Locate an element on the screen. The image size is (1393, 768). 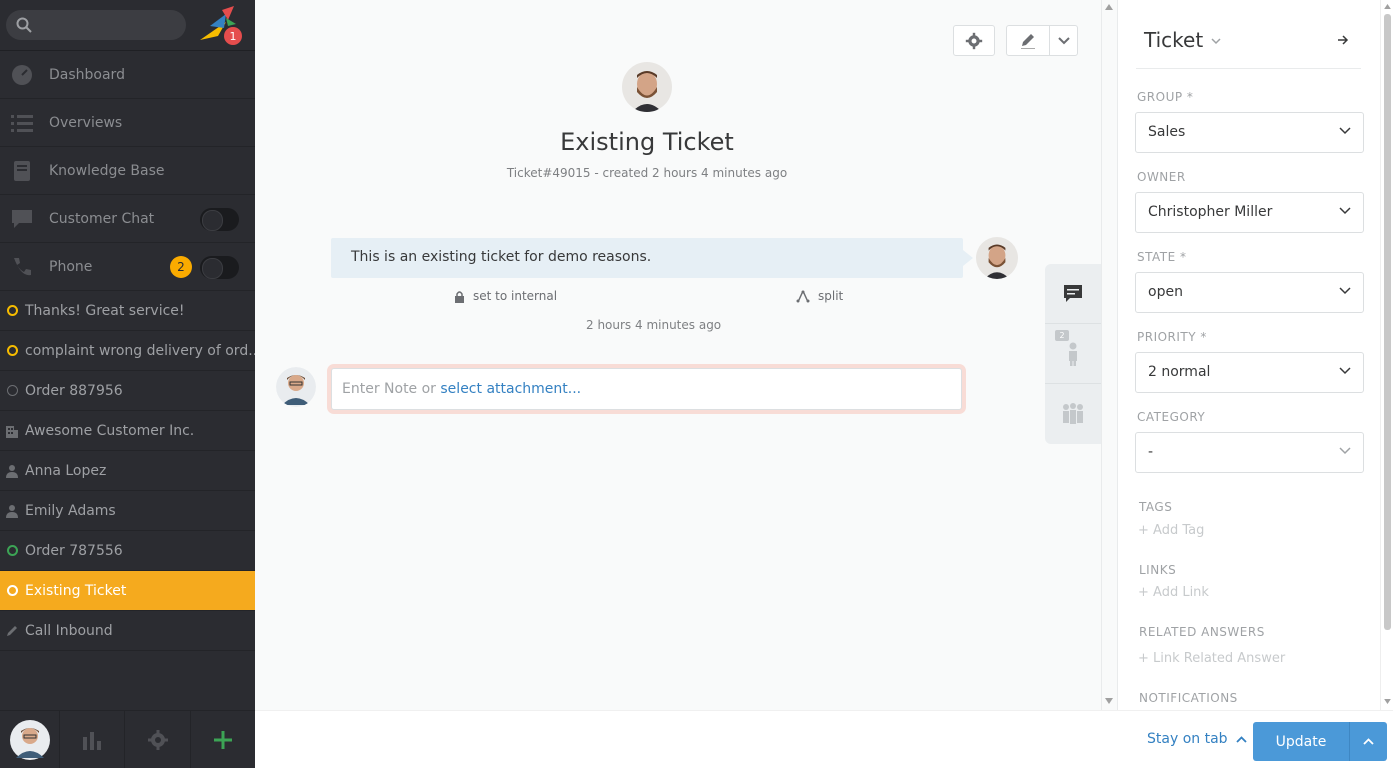
message-icon is located at coordinates (1073, 293).